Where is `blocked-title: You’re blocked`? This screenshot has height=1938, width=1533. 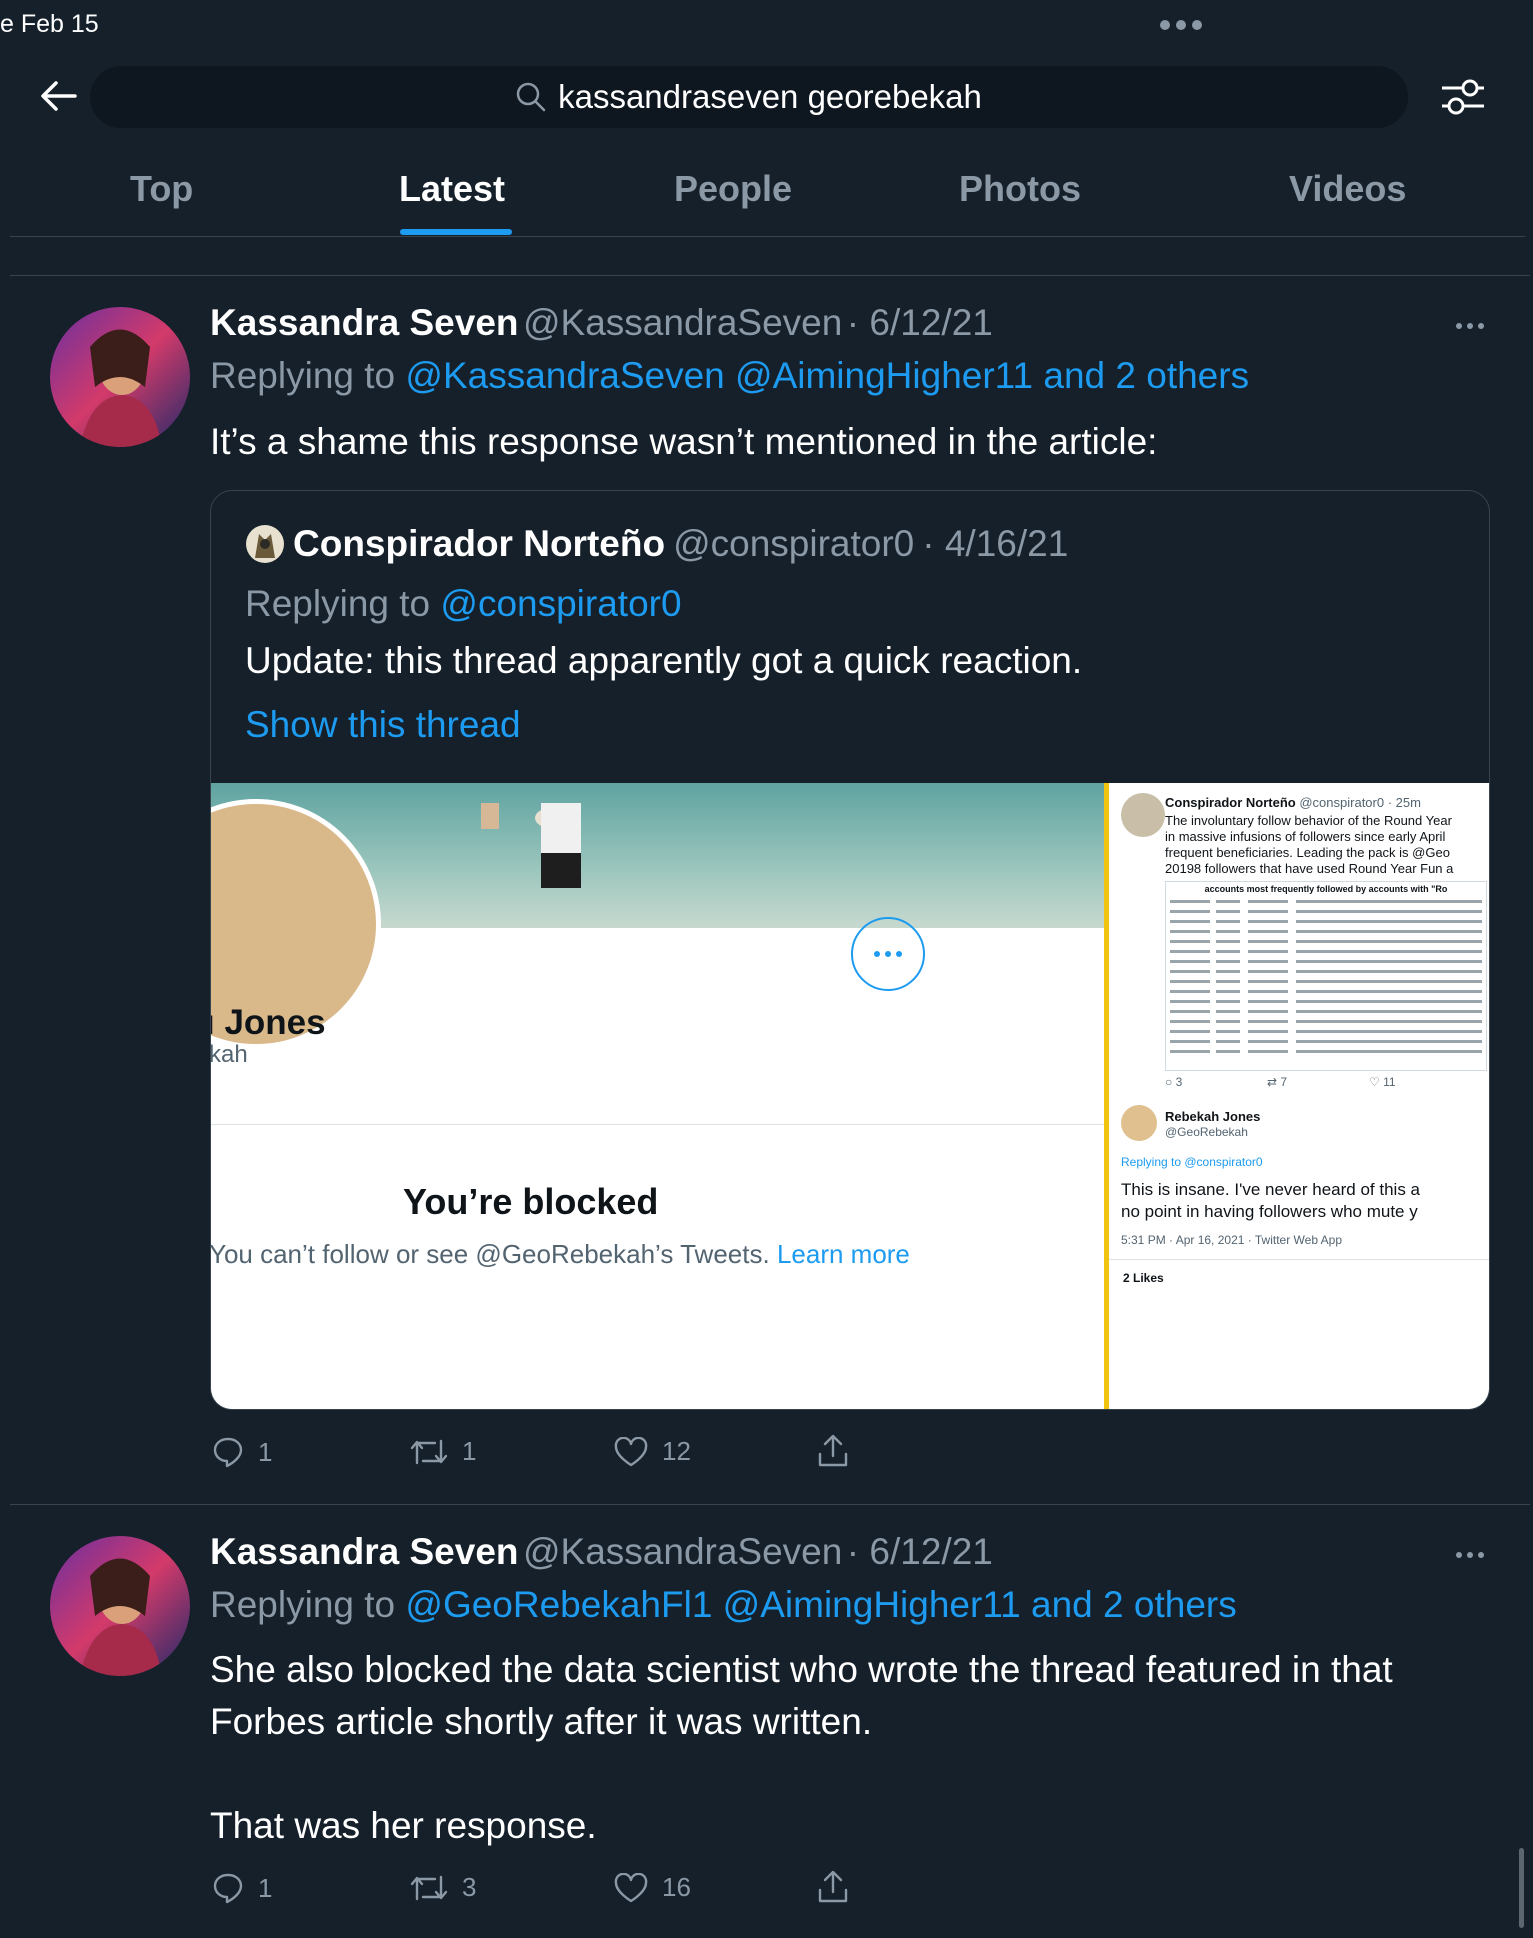
blocked-title: You’re blocked is located at coordinates (531, 1201).